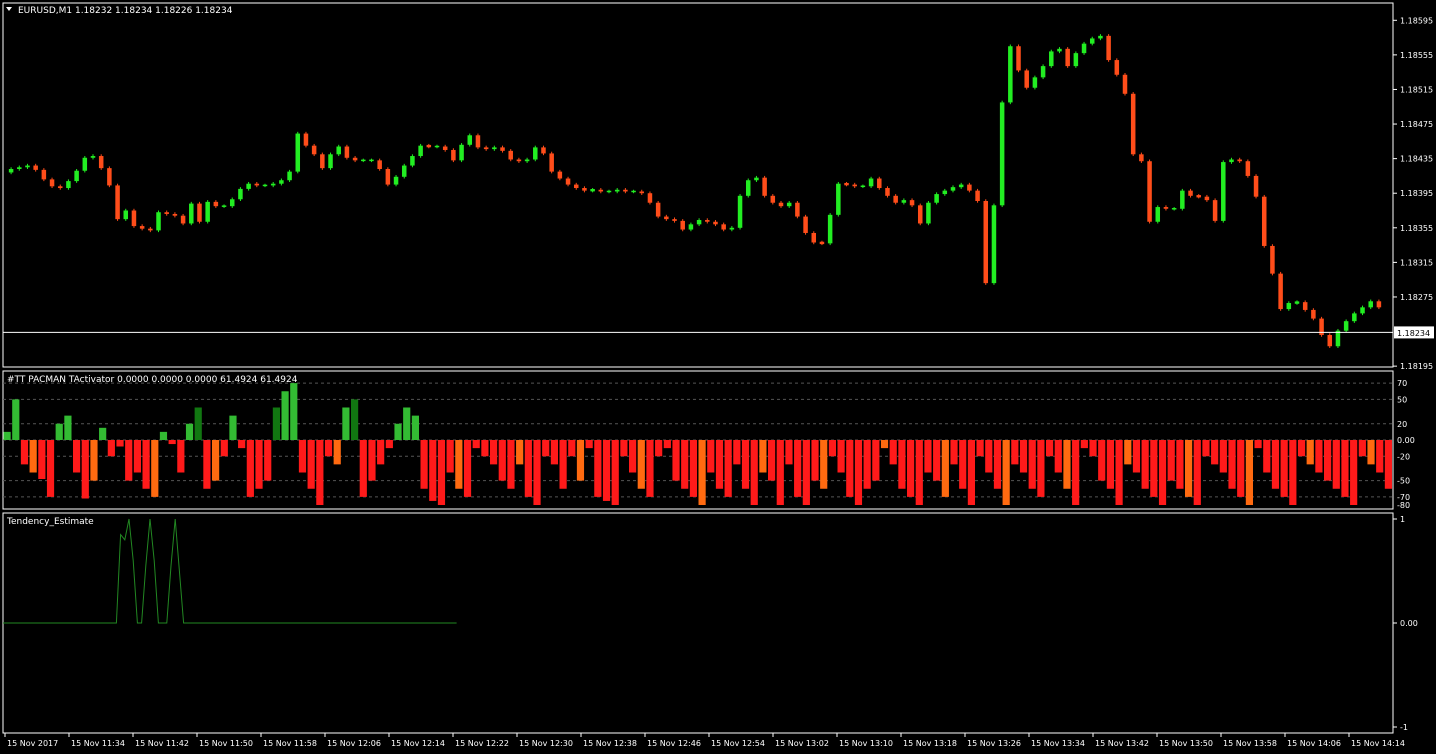 The image size is (1436, 754). Describe the element at coordinates (738, 743) in the screenshot. I see `time-axis-label: 15 Nov 12:54` at that location.